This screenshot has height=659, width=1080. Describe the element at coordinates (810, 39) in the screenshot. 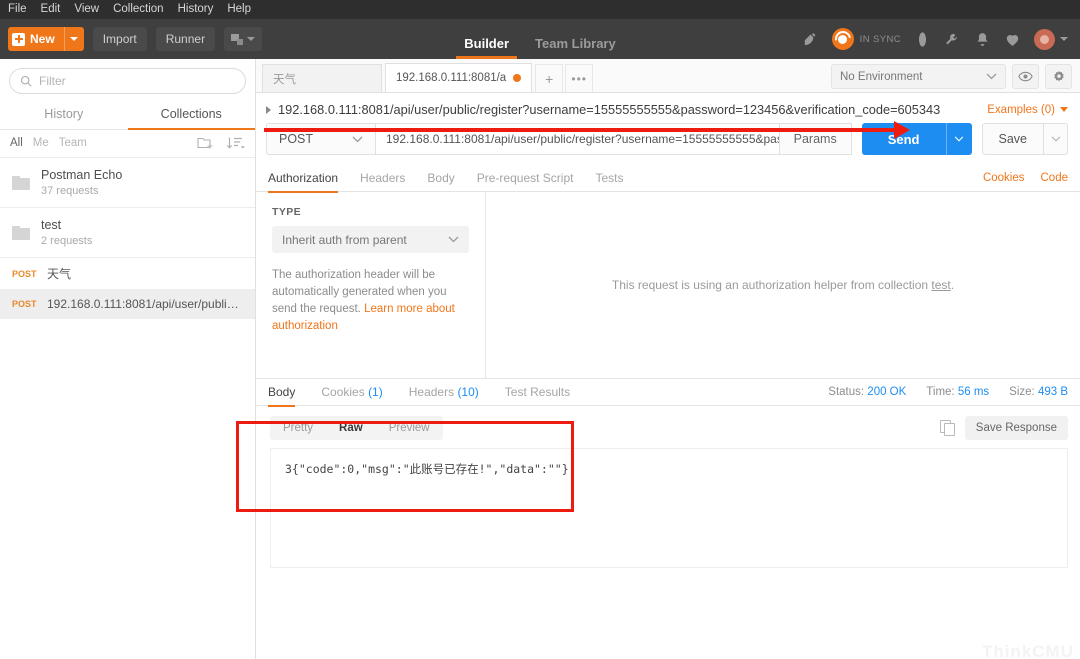

I see `satellite-dish-icon` at that location.